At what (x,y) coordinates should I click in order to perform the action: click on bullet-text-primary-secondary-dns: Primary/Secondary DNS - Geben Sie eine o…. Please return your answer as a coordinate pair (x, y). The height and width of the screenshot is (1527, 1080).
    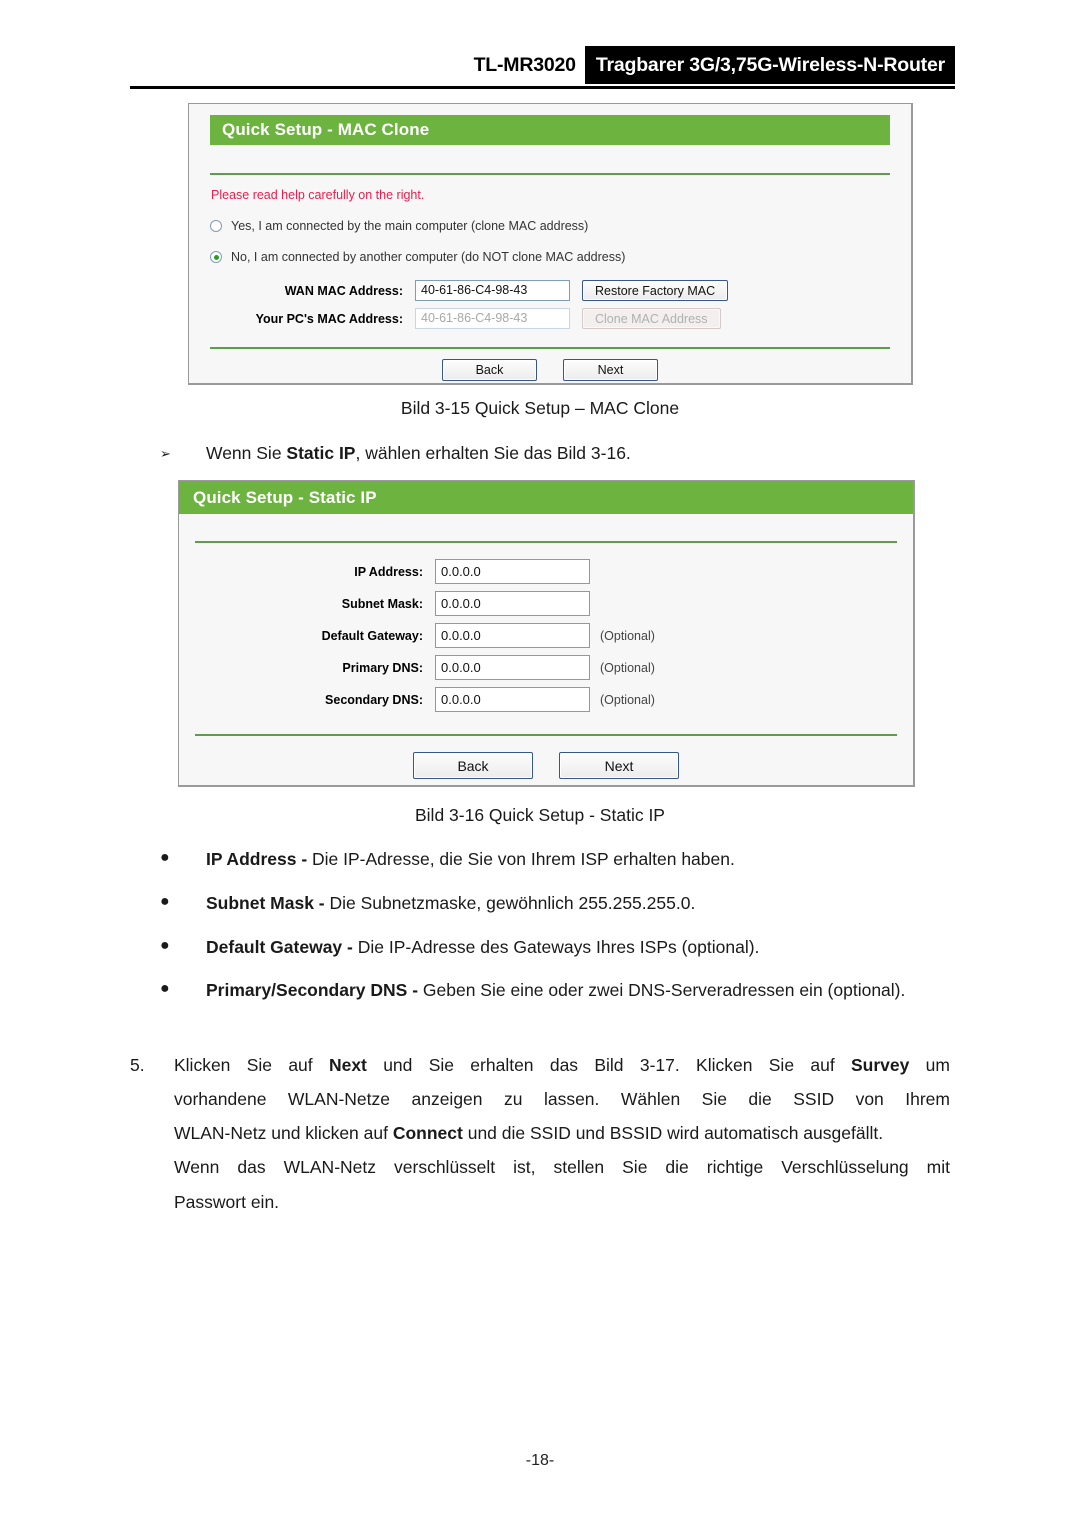
    Looking at the image, I should click on (583, 990).